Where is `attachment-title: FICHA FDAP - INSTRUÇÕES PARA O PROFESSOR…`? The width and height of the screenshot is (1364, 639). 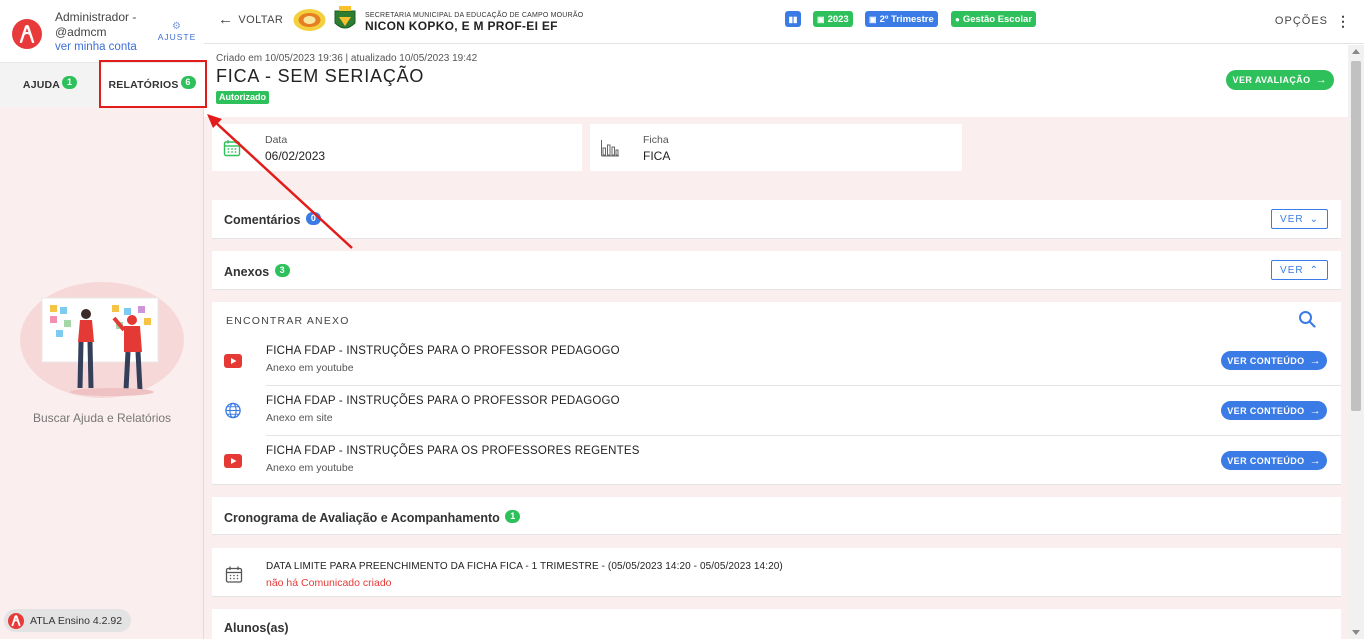
attachment-title: FICHA FDAP - INSTRUÇÕES PARA O PROFESSOR… is located at coordinates (443, 401).